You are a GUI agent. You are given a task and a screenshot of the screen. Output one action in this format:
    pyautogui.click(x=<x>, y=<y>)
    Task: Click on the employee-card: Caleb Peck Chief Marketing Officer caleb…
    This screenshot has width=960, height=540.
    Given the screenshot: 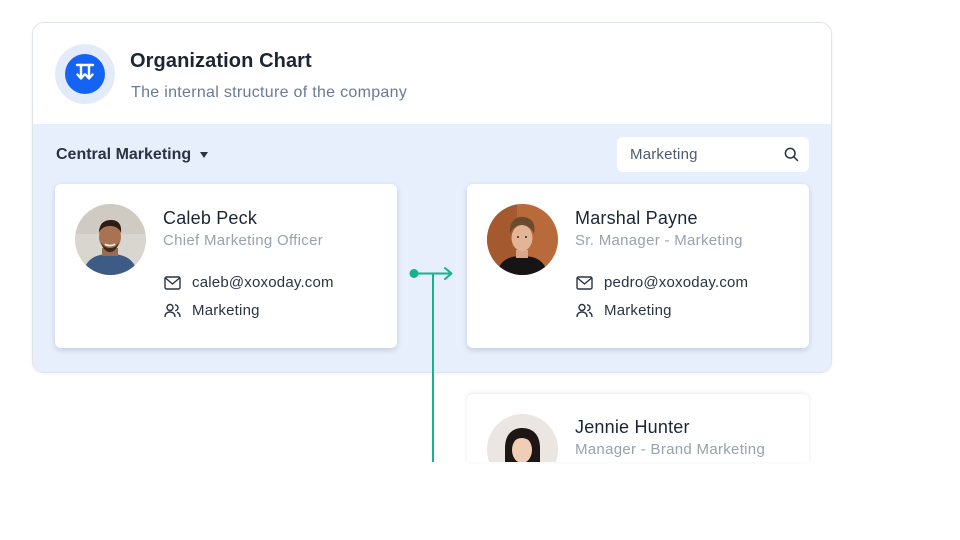 What is the action you would take?
    pyautogui.click(x=226, y=266)
    